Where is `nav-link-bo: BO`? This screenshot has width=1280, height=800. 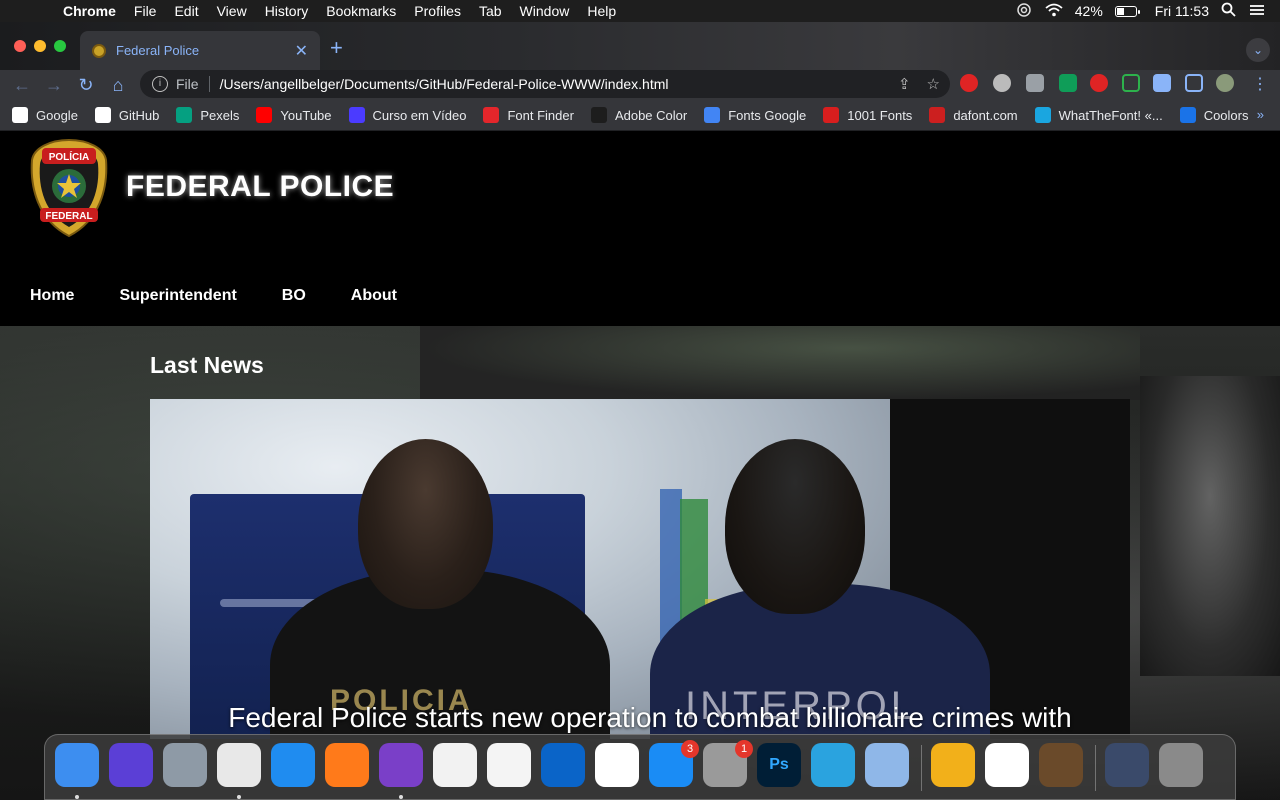
nav-link-bo: BO is located at coordinates (294, 296).